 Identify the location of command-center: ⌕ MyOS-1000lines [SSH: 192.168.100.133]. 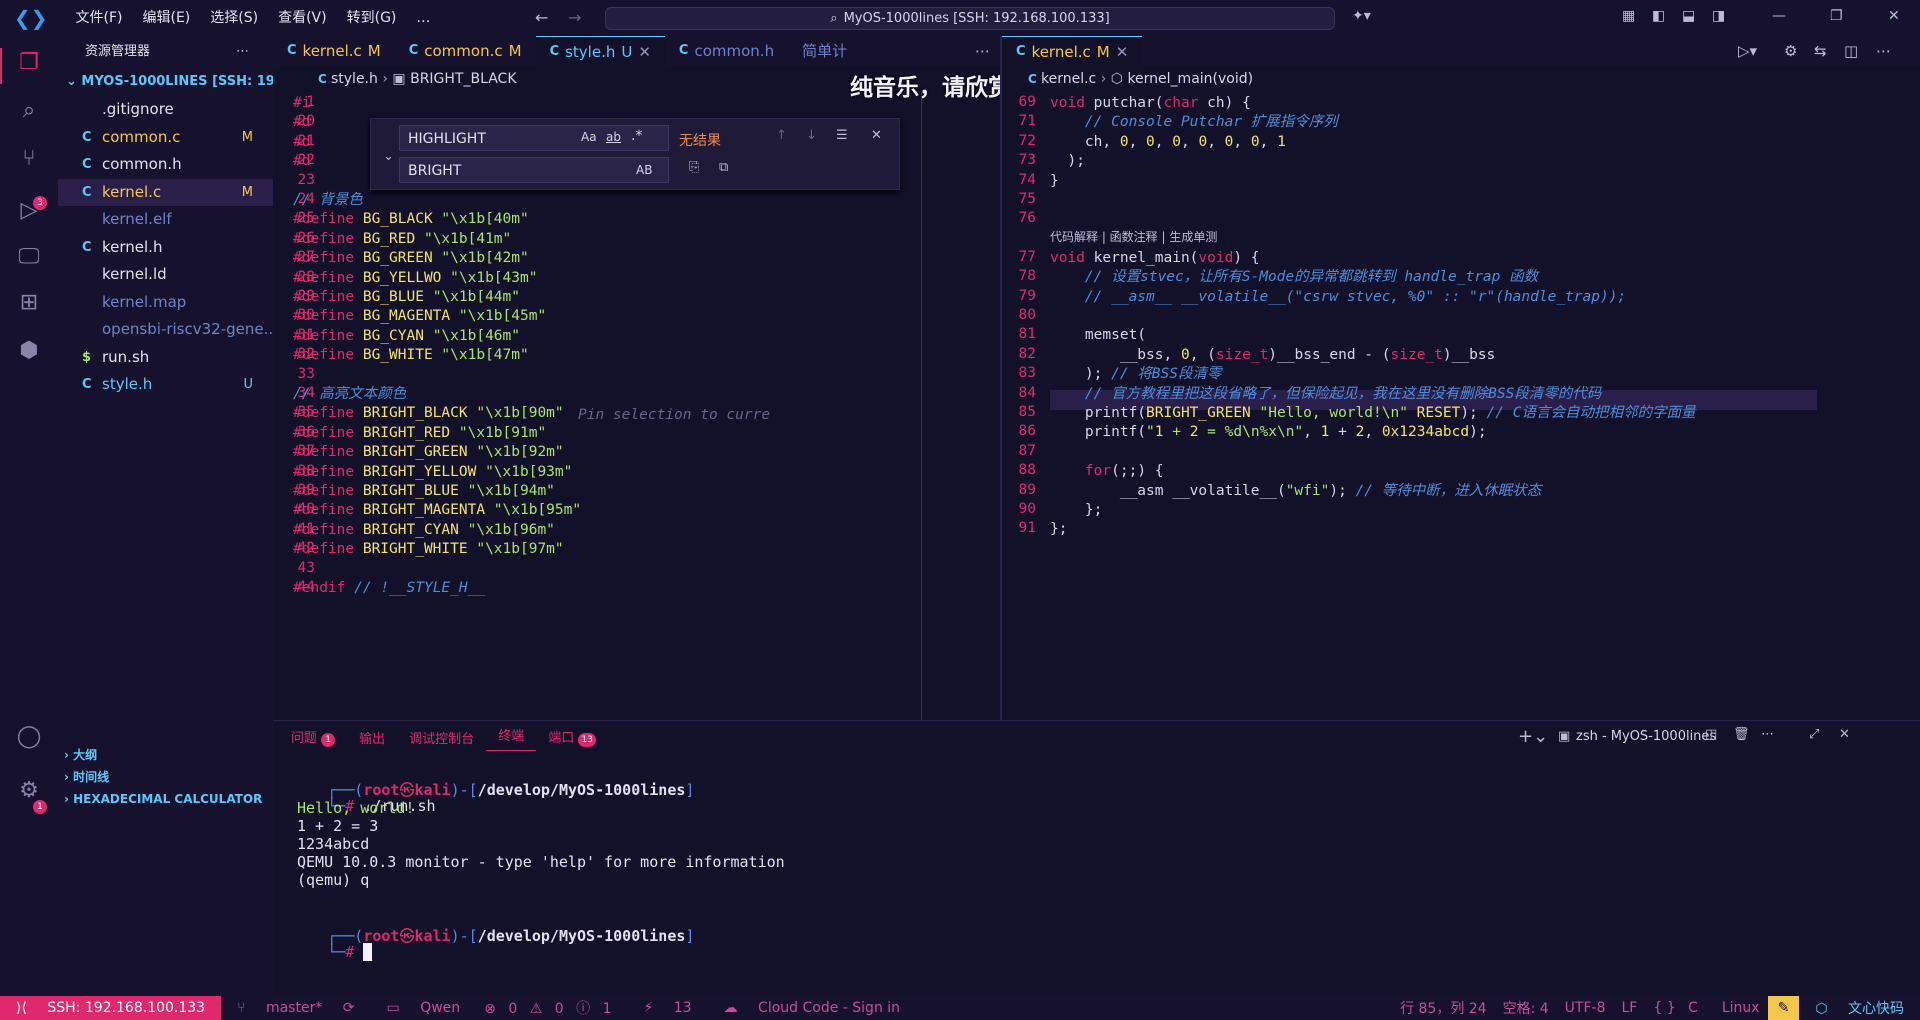
(970, 18).